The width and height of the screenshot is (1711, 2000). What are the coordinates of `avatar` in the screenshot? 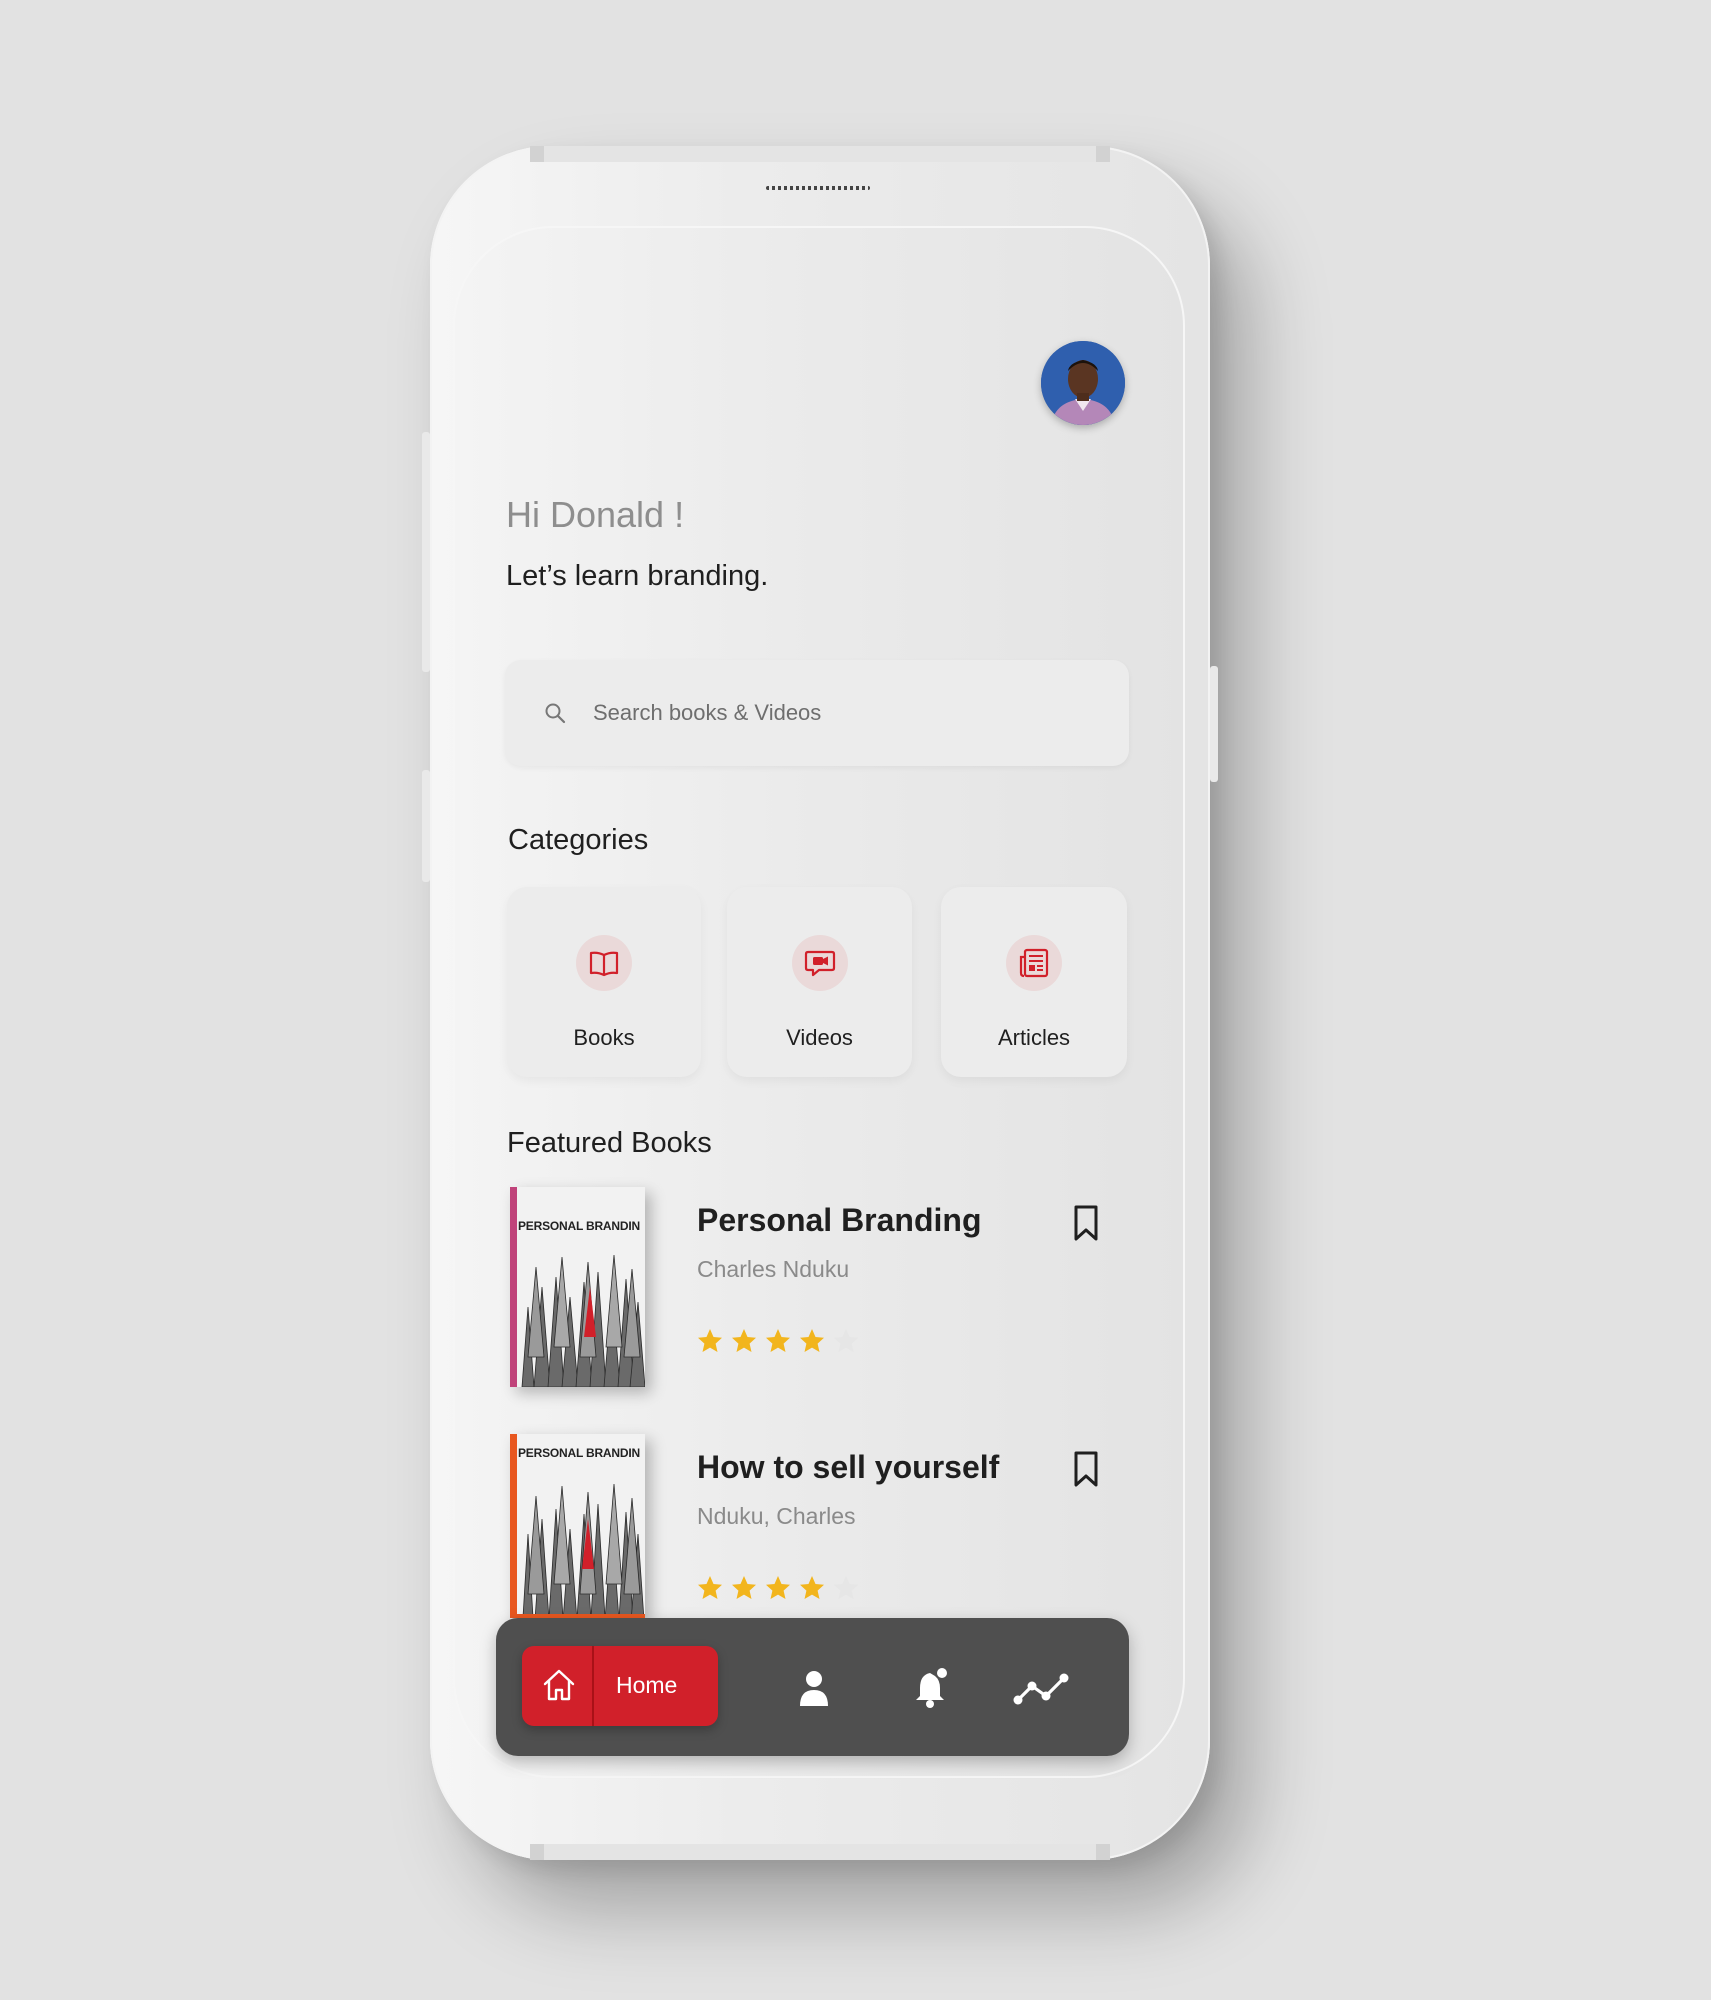 It's located at (1083, 383).